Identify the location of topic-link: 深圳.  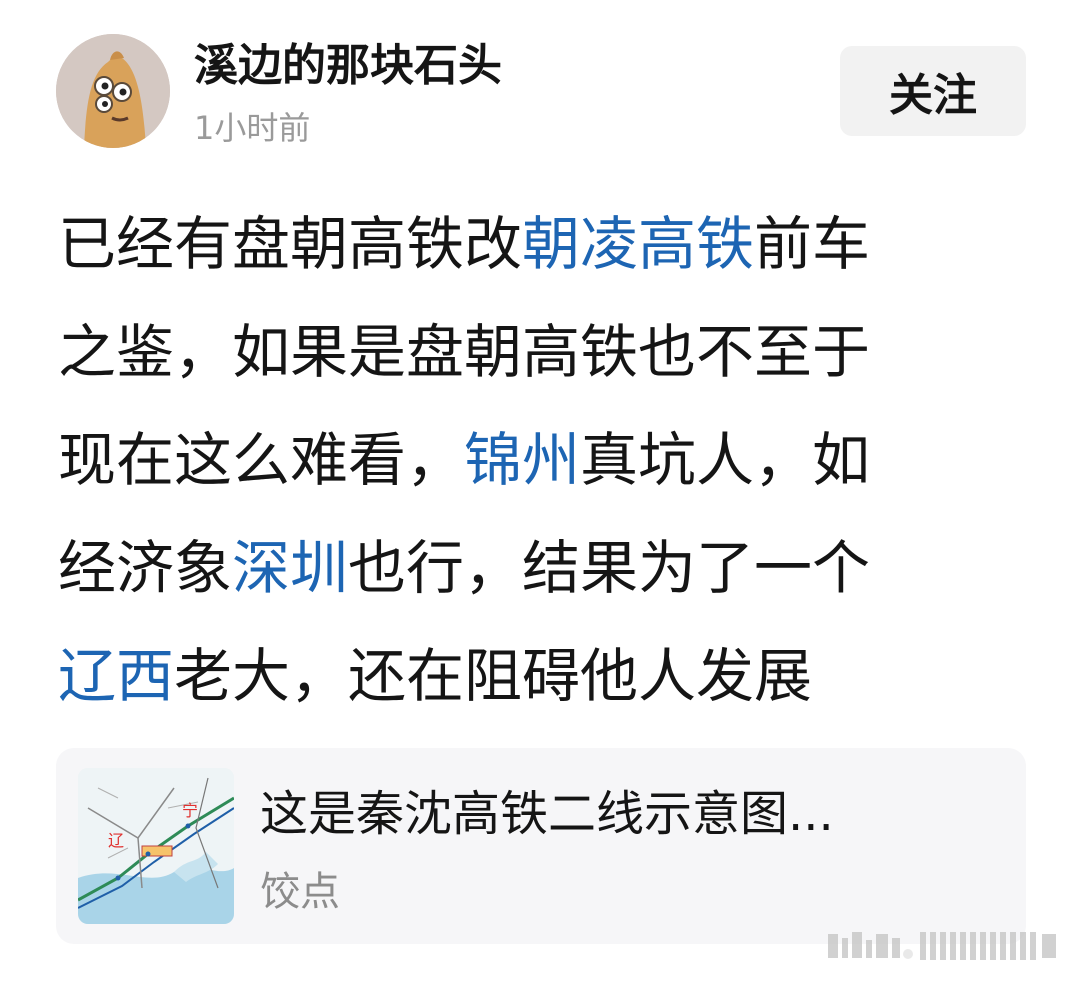
(290, 568).